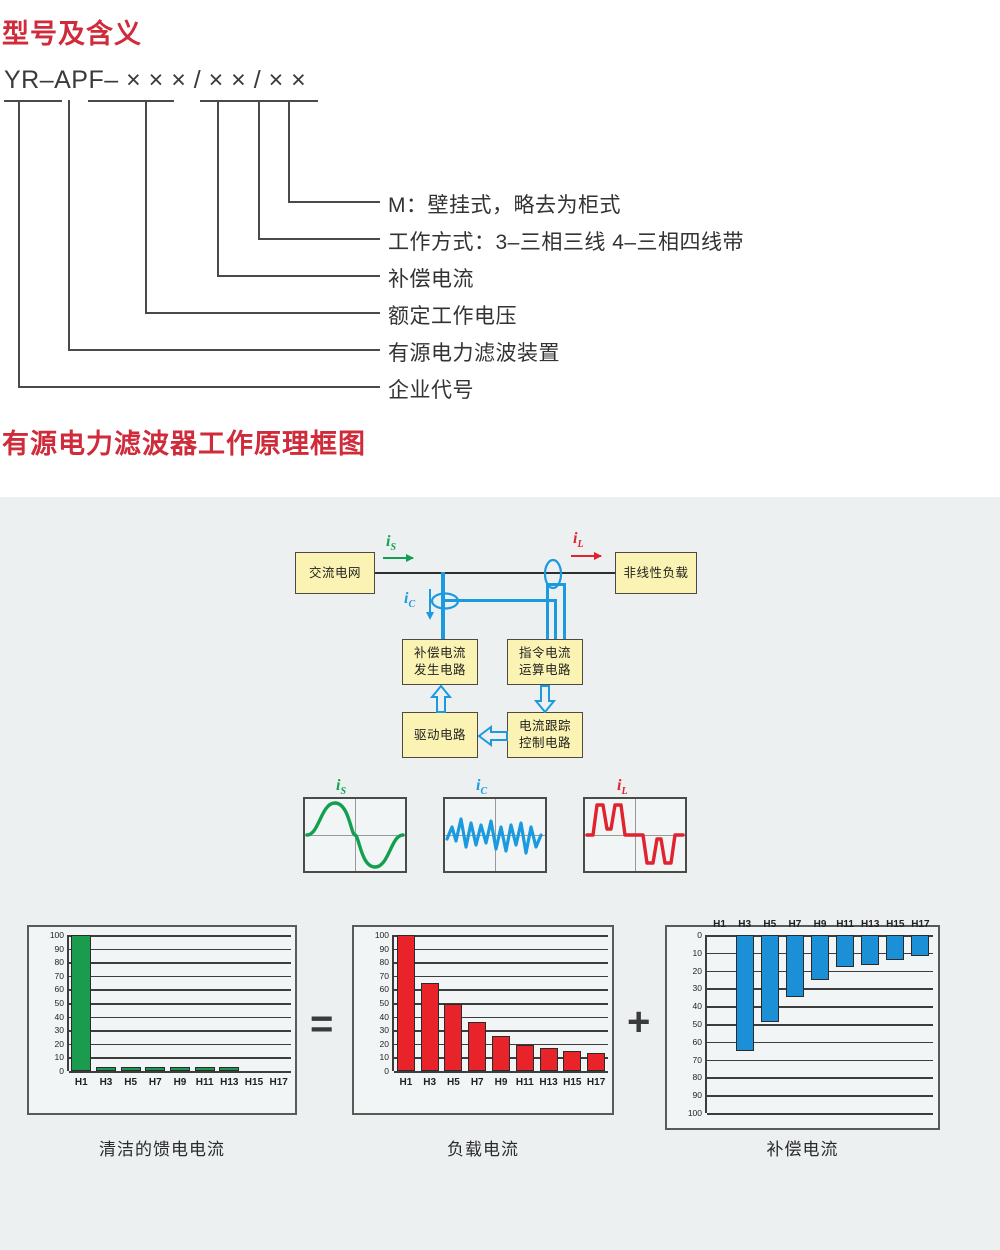 This screenshot has width=1000, height=1250. I want to click on block-comp-current-generator: 补偿电流 发生电路, so click(440, 662).